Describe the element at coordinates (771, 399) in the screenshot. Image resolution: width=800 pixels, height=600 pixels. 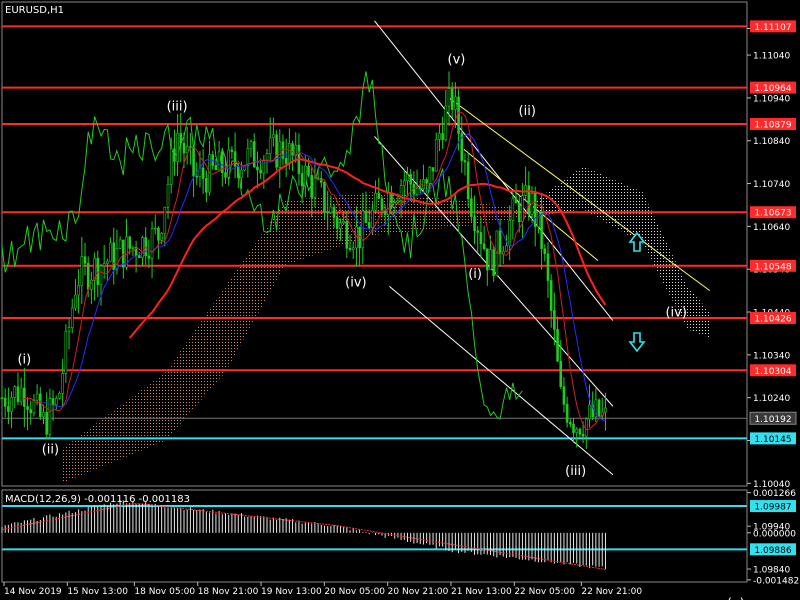
I see `price-tick-label: 1.10240` at that location.